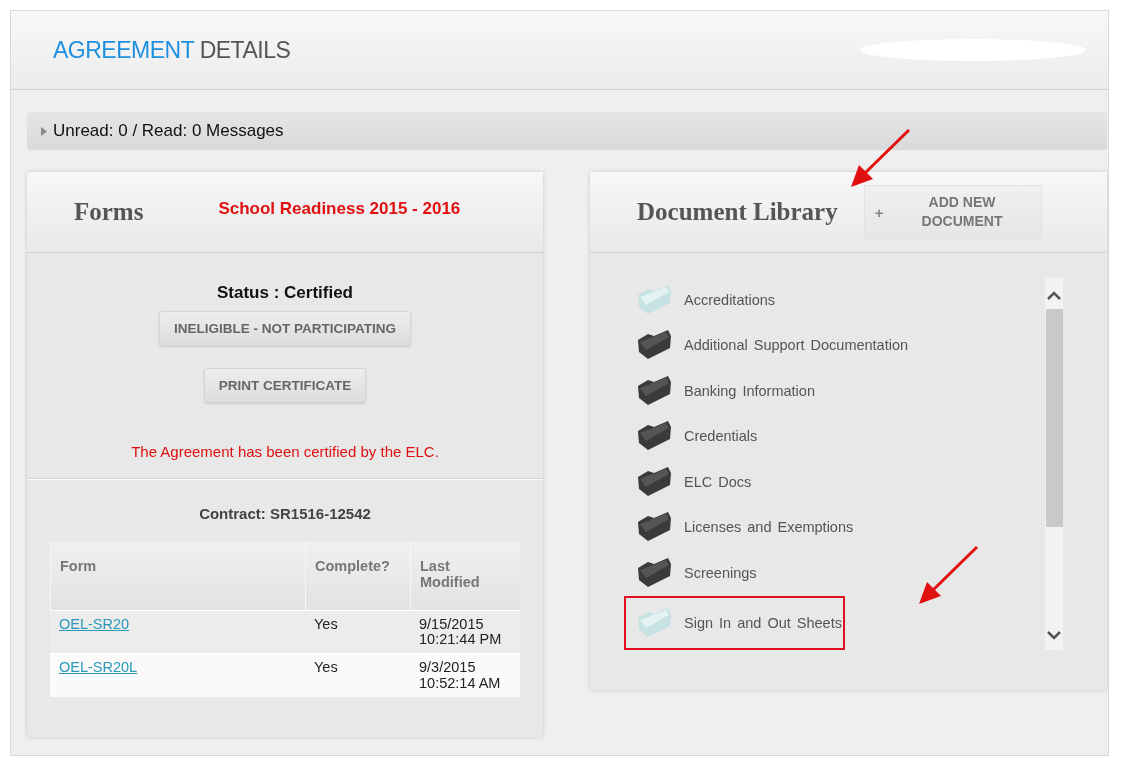 The height and width of the screenshot is (766, 1121). What do you see at coordinates (285, 385) in the screenshot?
I see `action-button: PRINT CERTIFICATE` at bounding box center [285, 385].